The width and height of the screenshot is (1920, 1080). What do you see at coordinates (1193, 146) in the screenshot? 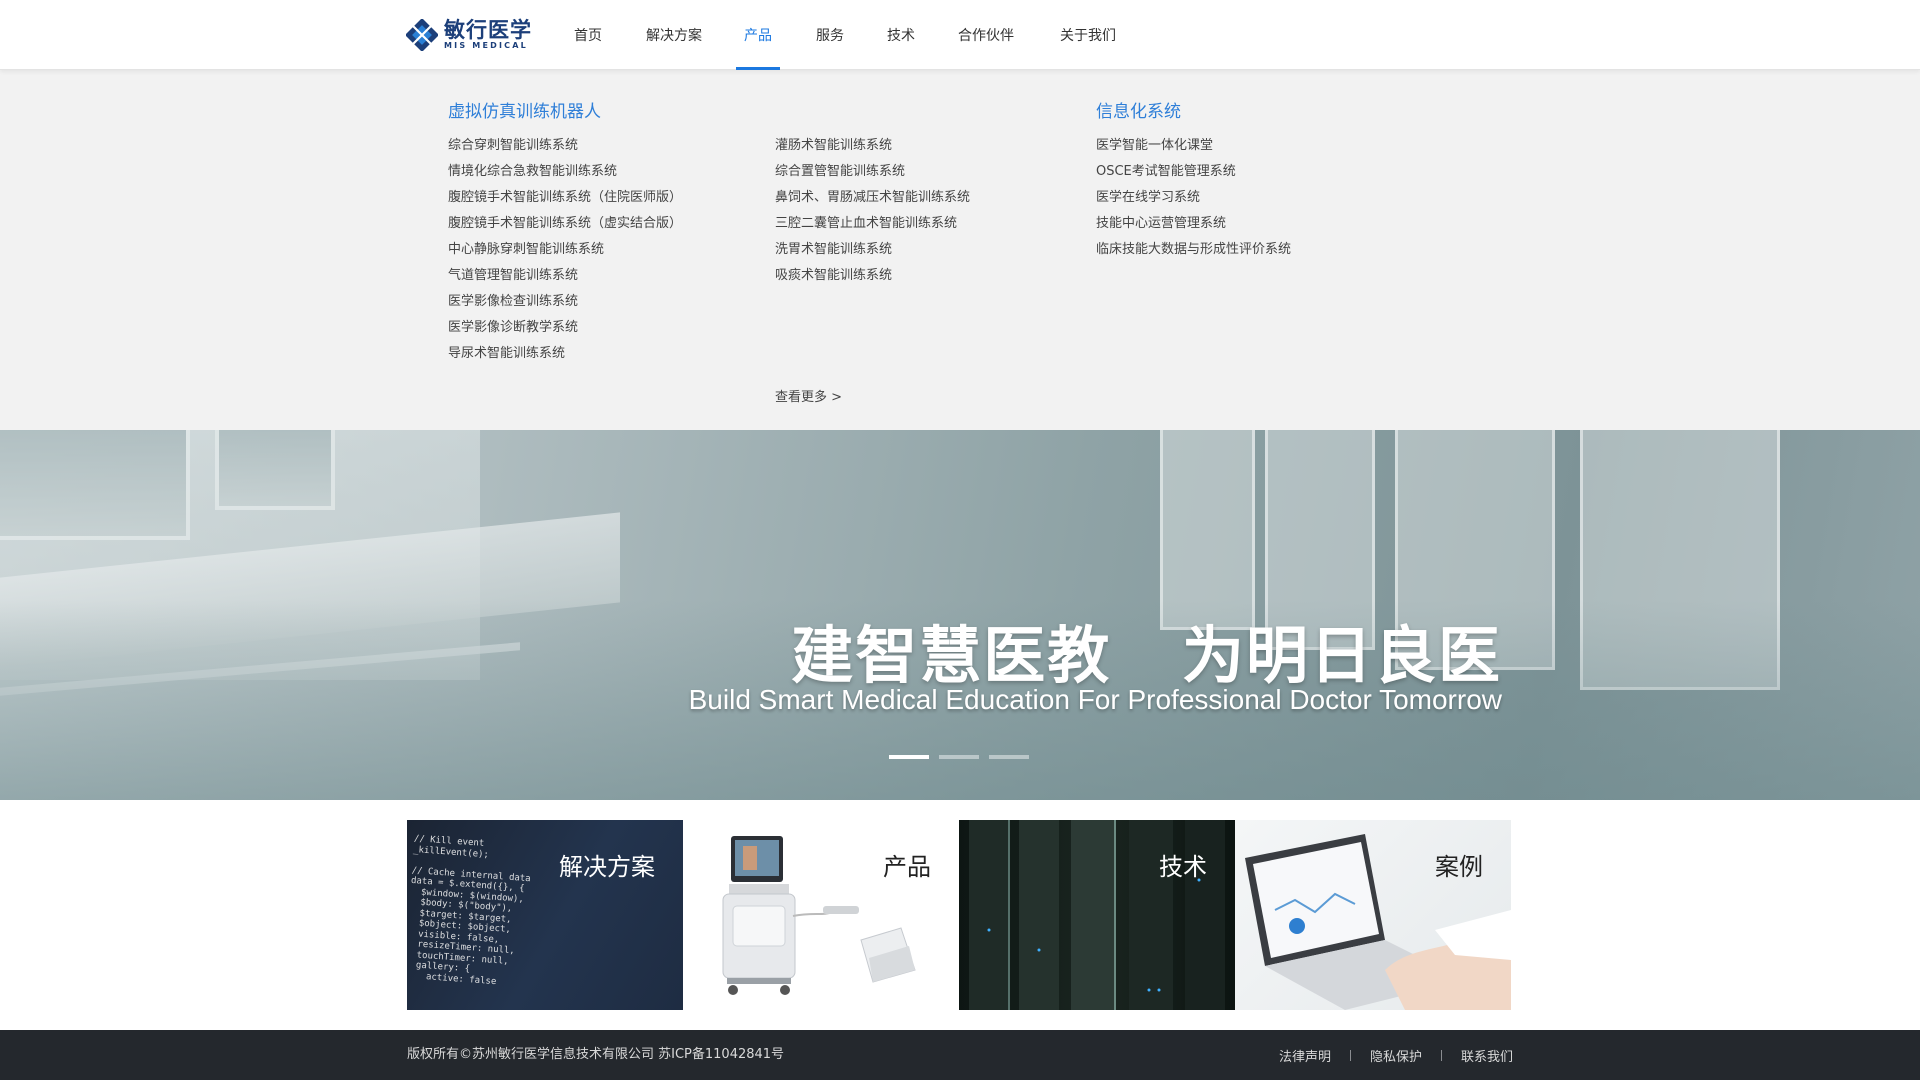
I see `dropdown-link: 医学智能一体化课堂` at bounding box center [1193, 146].